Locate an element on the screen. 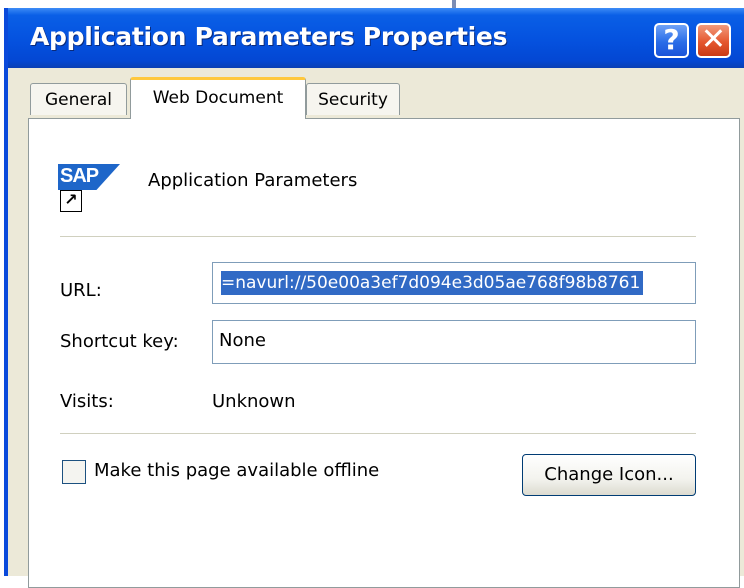 This screenshot has height=588, width=744. visits-value: Unknown is located at coordinates (254, 401).